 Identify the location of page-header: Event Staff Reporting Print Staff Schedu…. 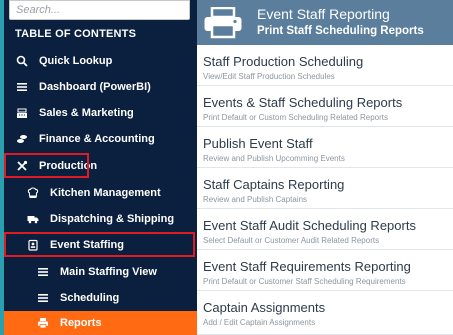
(325, 22).